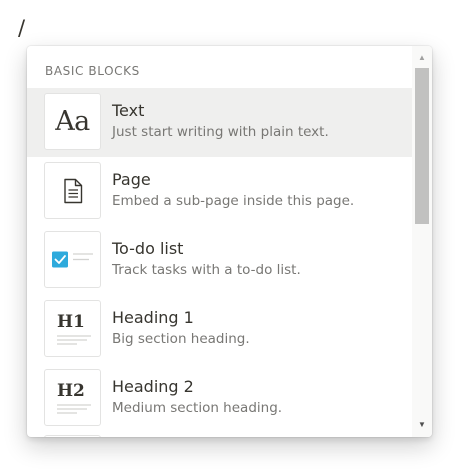 The image size is (463, 475). What do you see at coordinates (219, 329) in the screenshot?
I see `block-option-heading-1: H1 Heading 1 Big section heading.` at bounding box center [219, 329].